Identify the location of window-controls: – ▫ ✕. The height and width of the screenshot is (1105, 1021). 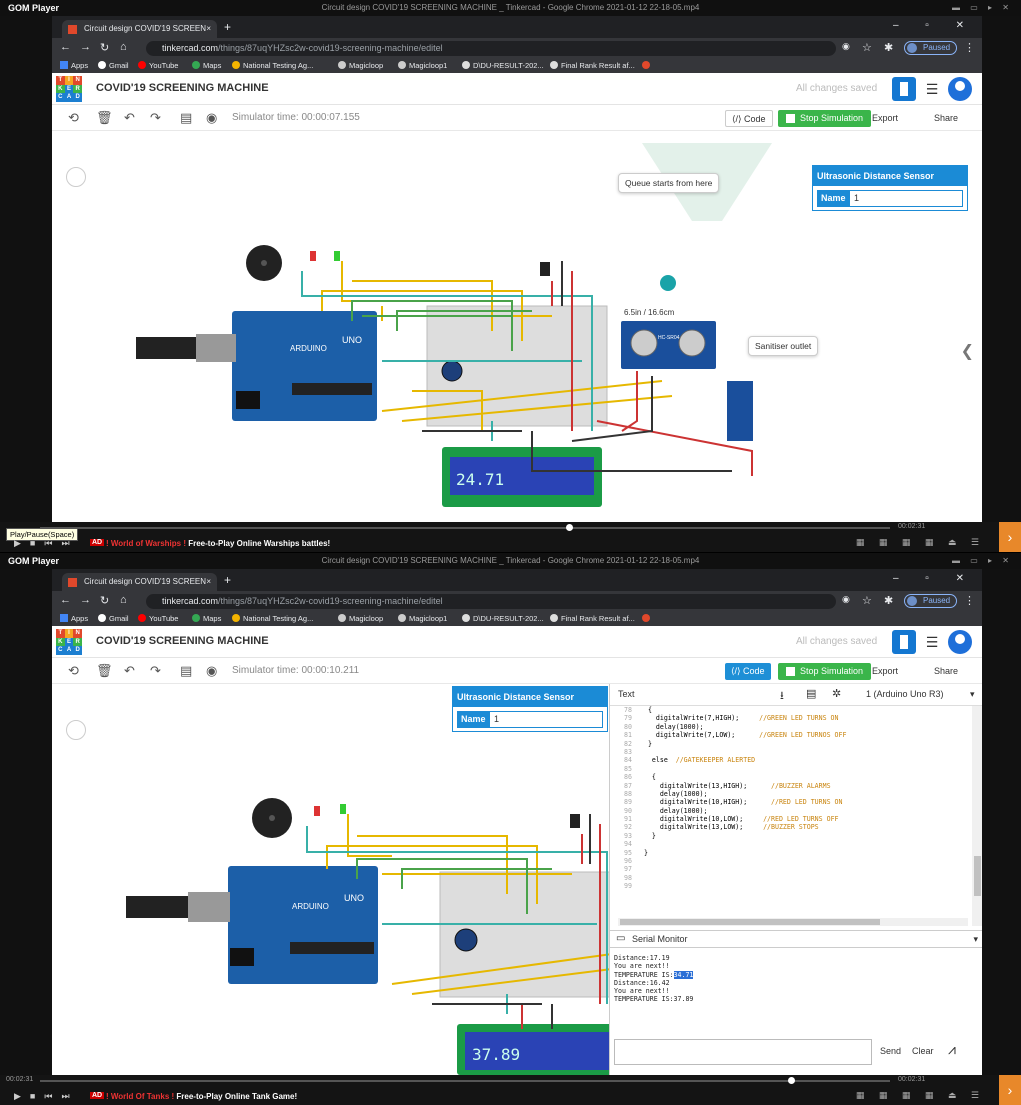
(934, 578).